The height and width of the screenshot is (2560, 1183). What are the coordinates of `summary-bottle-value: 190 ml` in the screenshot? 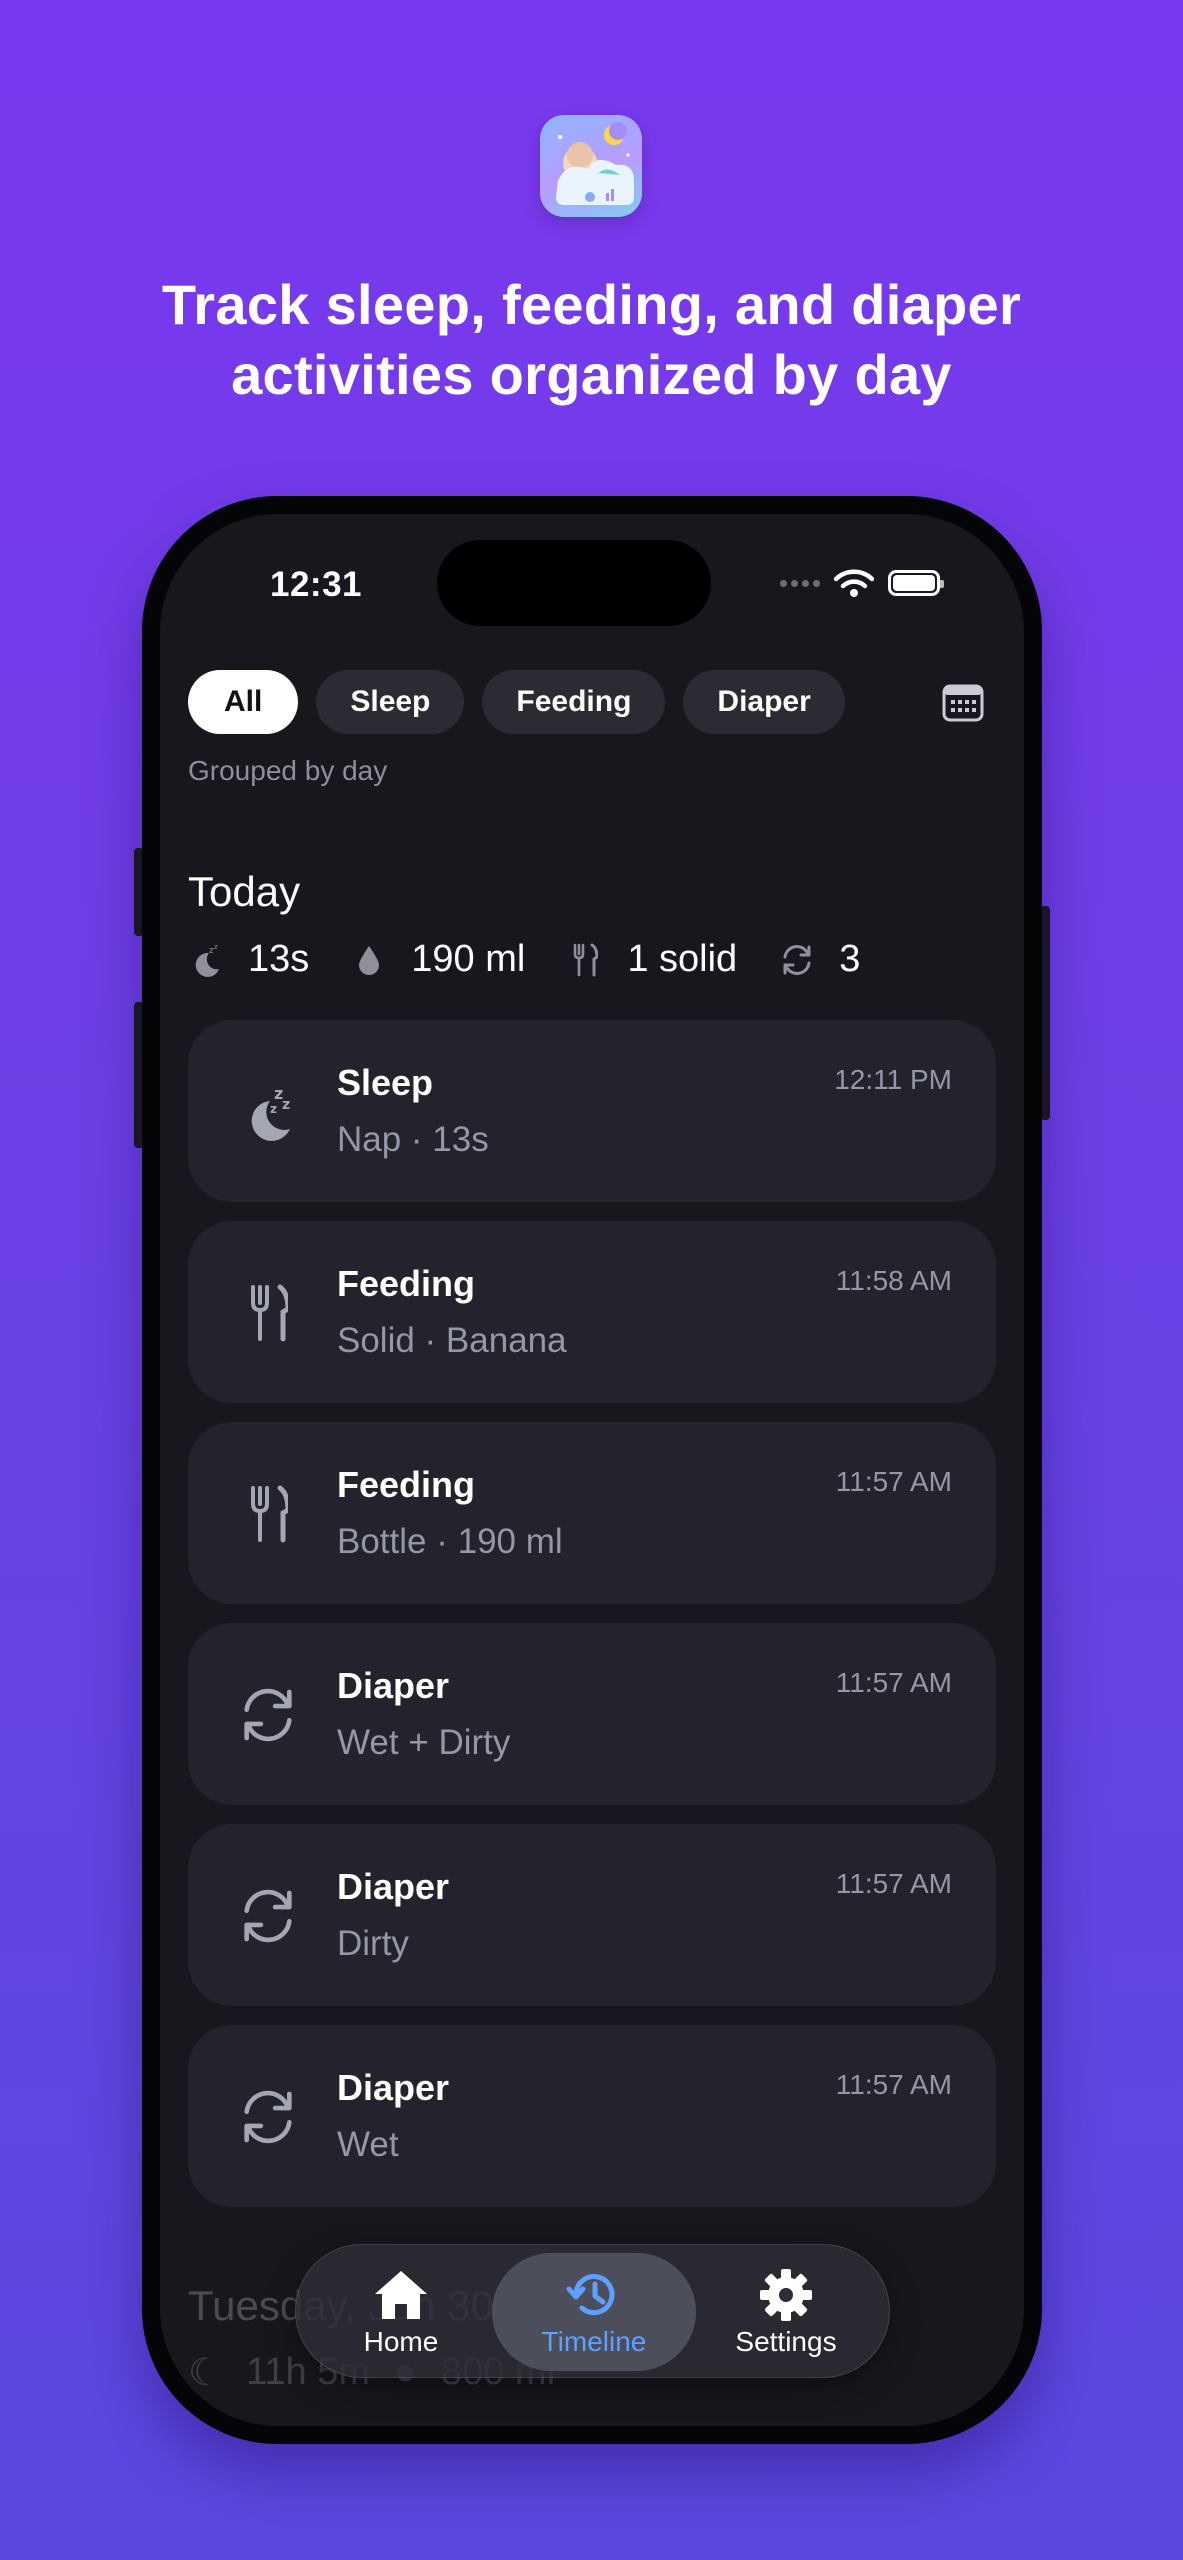 It's located at (468, 959).